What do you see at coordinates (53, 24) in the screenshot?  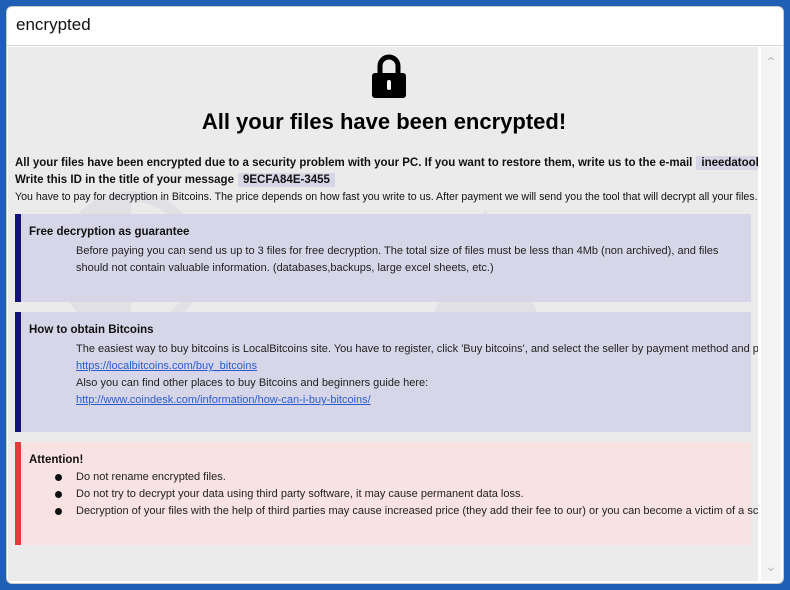 I see `window-title: encrypted` at bounding box center [53, 24].